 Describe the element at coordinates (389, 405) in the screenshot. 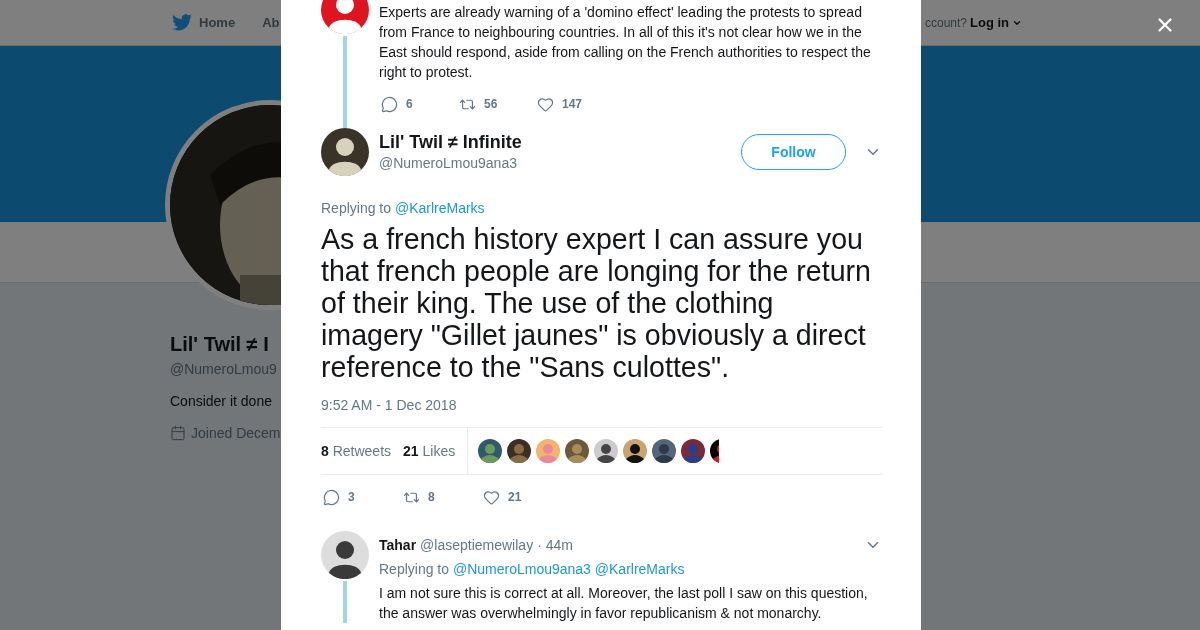

I see `tweet-timestamp: 9:52 AM - 1 Dec 2018` at that location.